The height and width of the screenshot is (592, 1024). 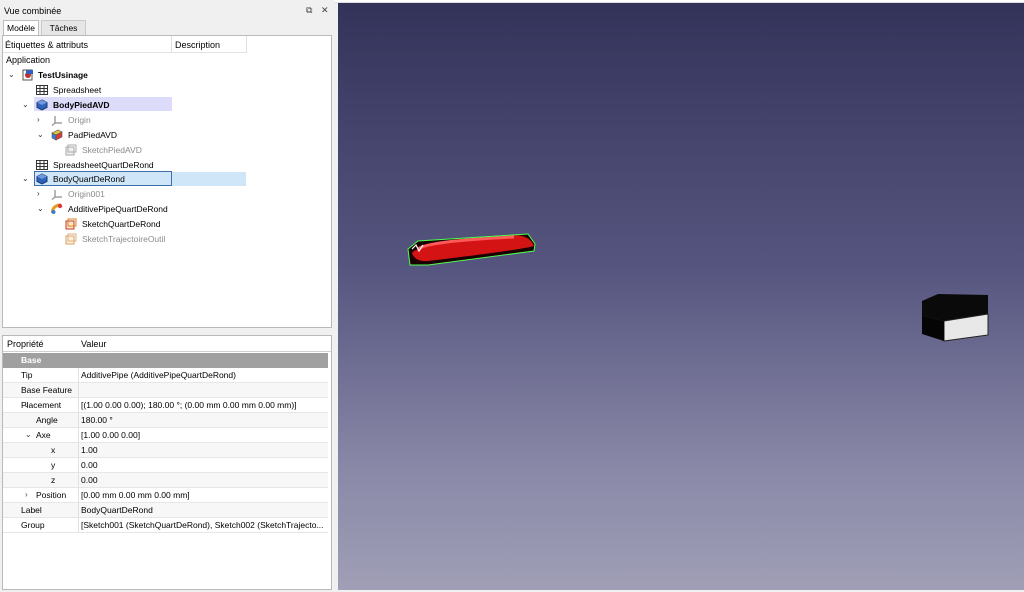 I want to click on panel-title: Vue combinée, so click(x=33, y=11).